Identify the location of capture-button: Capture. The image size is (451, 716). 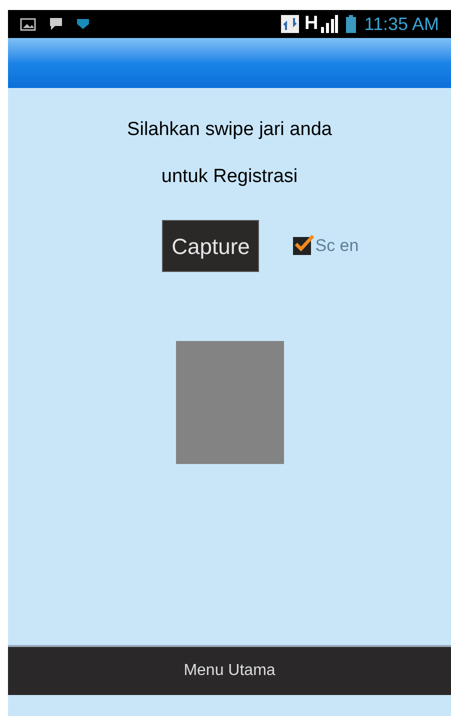
(211, 246).